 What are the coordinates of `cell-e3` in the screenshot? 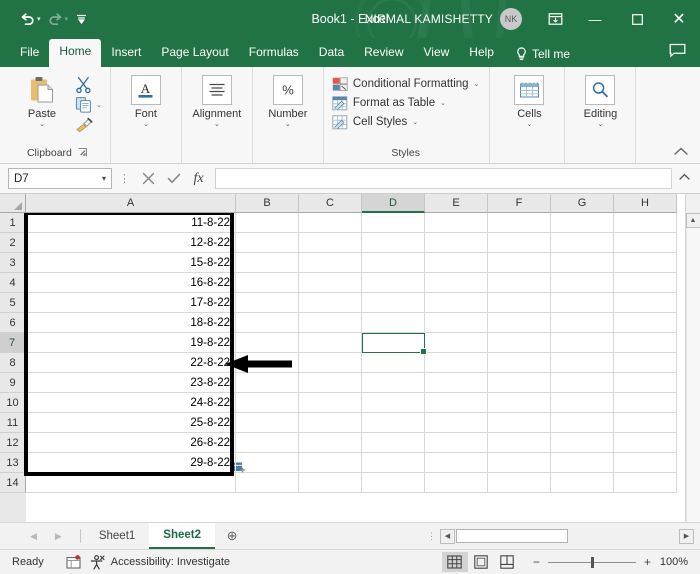 It's located at (456, 263).